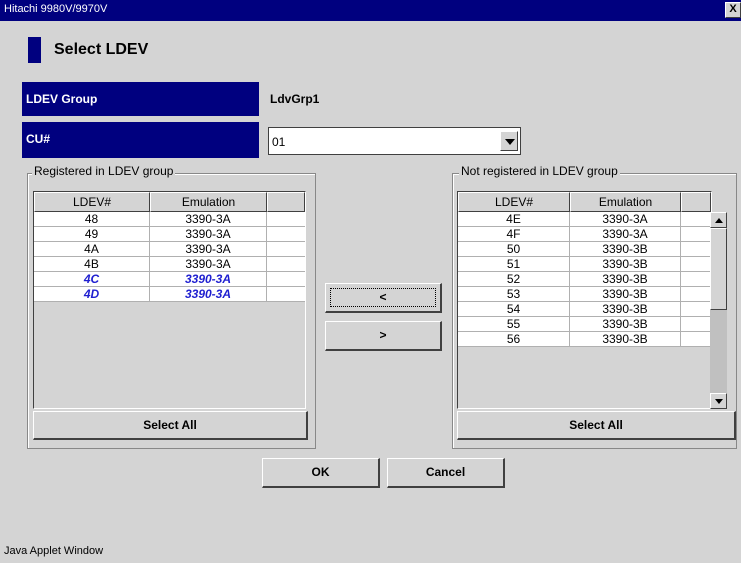  I want to click on arrow-down-icon, so click(719, 401).